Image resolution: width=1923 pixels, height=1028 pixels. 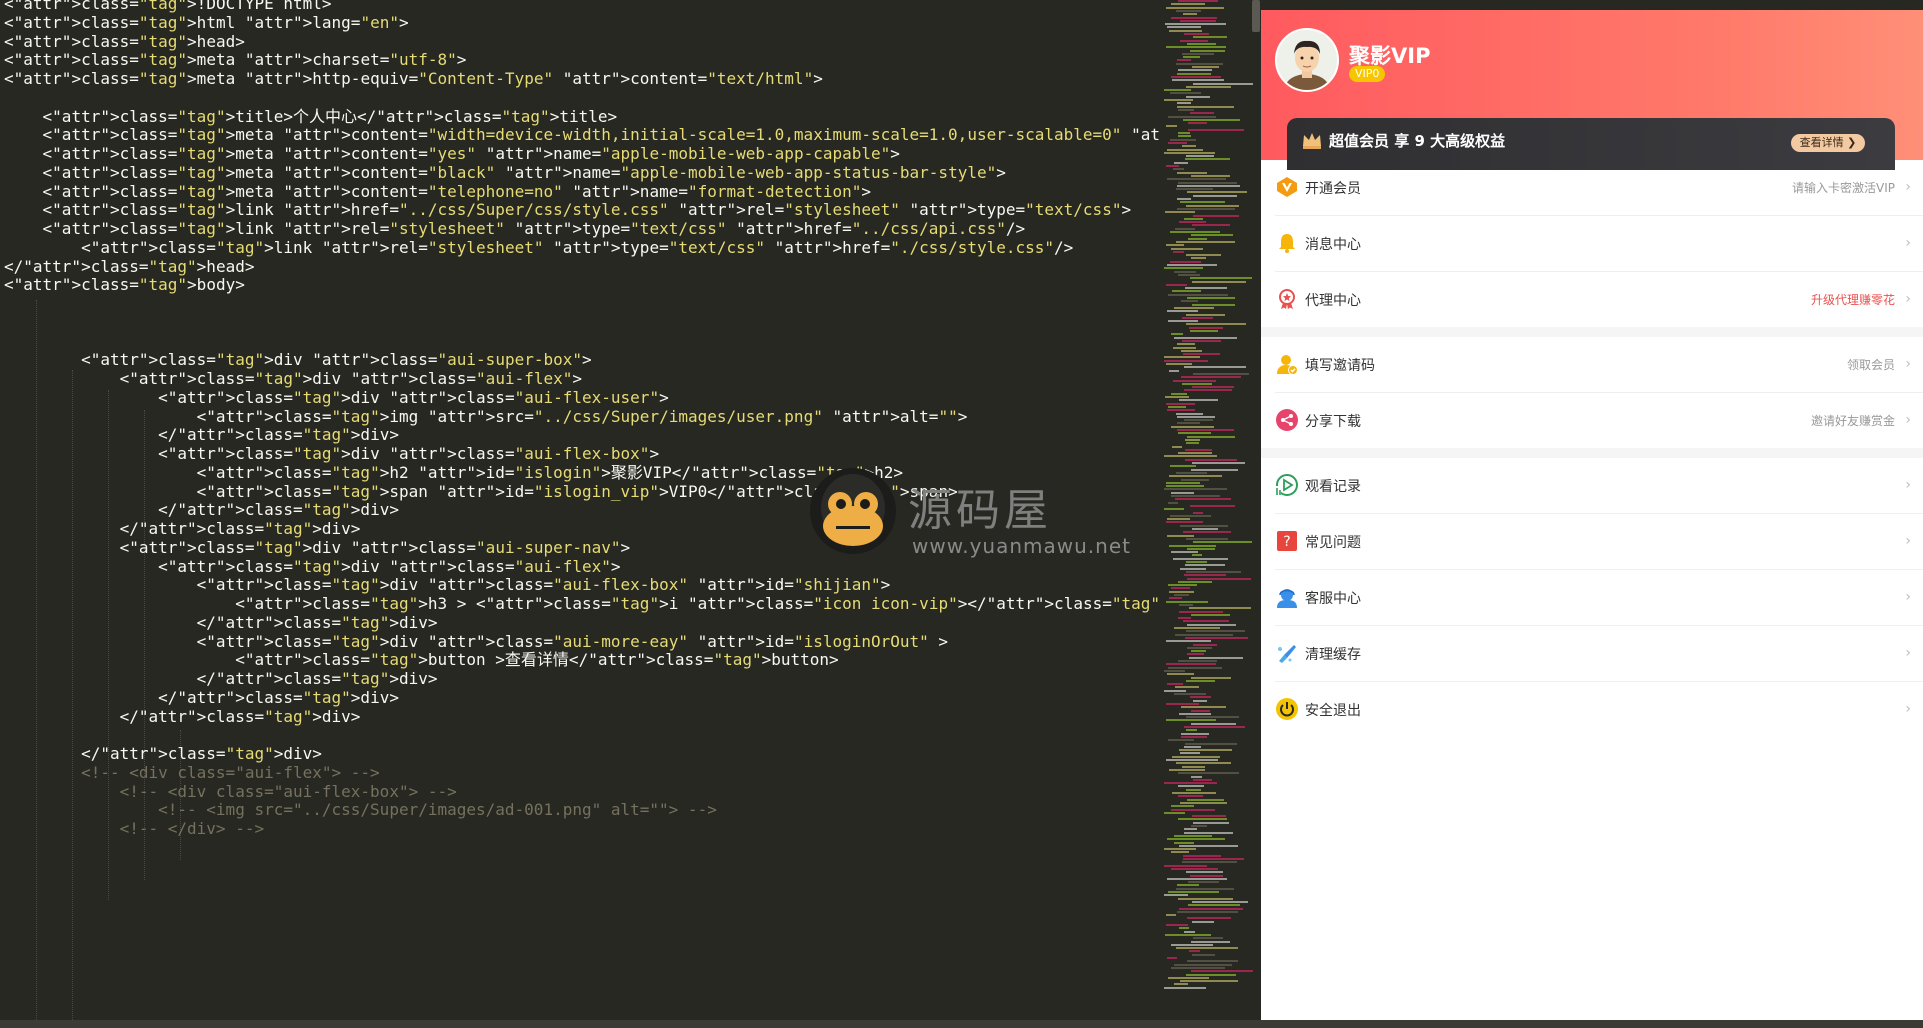 I want to click on code-line: </"attr">class="tag">div>, so click(x=182, y=716).